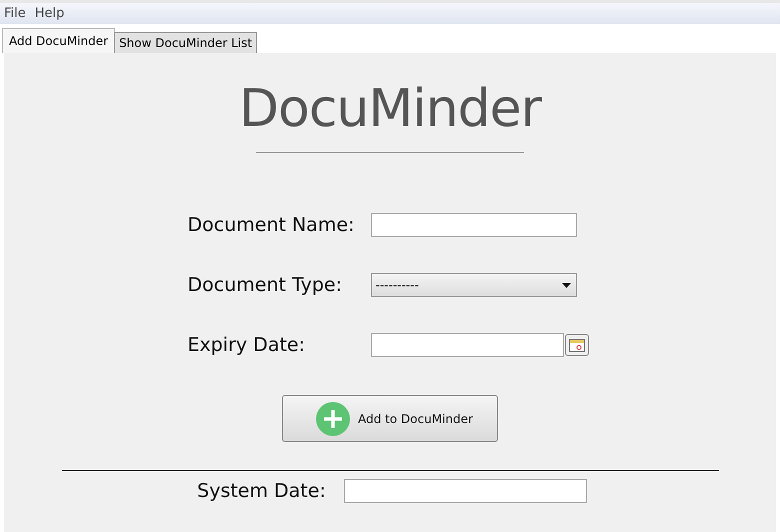 The width and height of the screenshot is (780, 532). Describe the element at coordinates (247, 345) in the screenshot. I see `field-label: Expiry Date:` at that location.